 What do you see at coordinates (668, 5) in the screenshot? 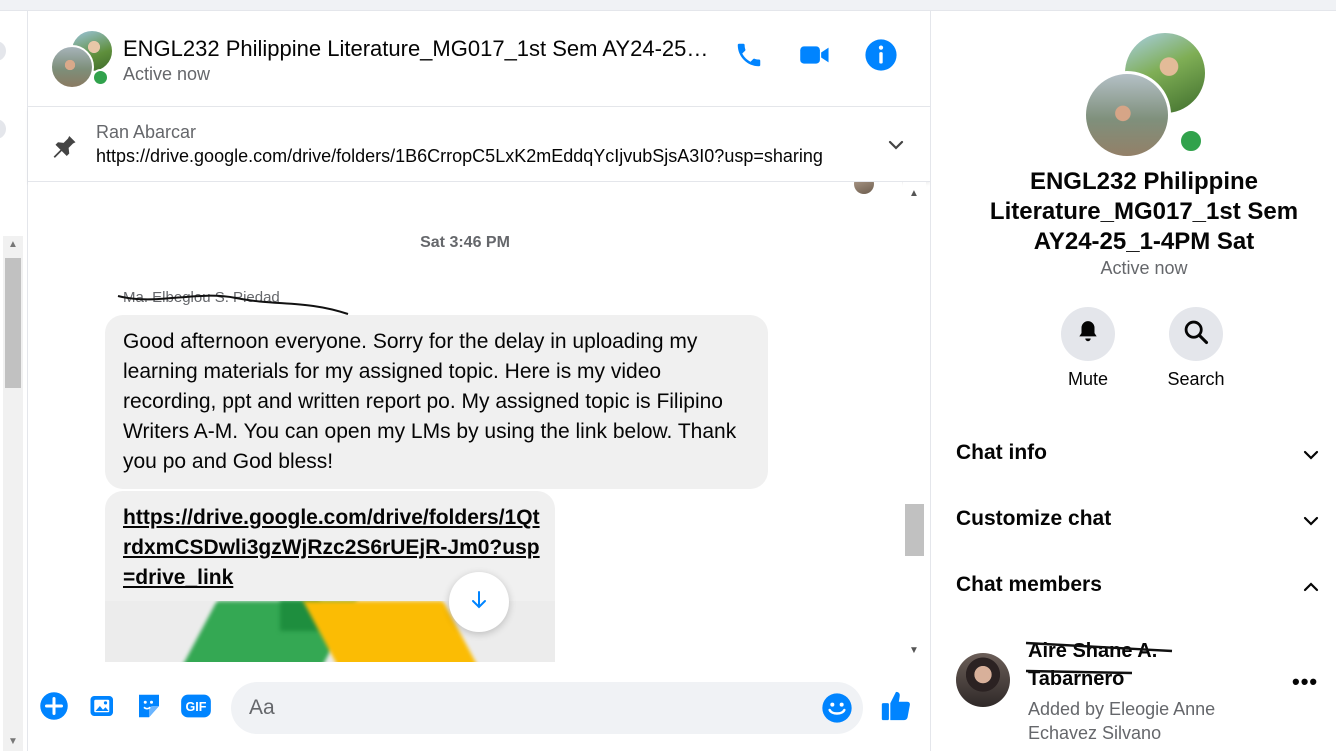
I see `window-top-strip` at bounding box center [668, 5].